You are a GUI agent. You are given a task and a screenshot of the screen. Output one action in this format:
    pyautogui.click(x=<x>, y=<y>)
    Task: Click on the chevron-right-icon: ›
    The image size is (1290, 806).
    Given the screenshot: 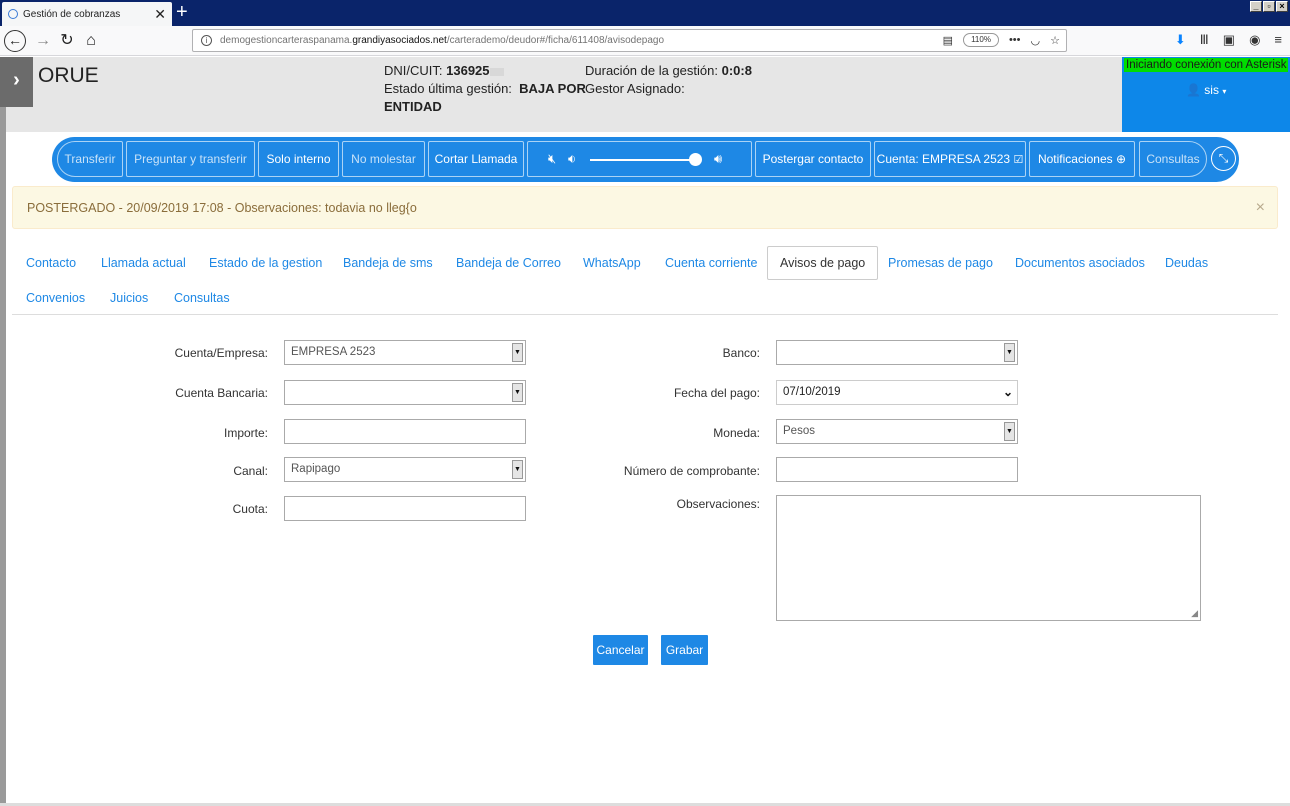 What is the action you would take?
    pyautogui.click(x=16, y=82)
    